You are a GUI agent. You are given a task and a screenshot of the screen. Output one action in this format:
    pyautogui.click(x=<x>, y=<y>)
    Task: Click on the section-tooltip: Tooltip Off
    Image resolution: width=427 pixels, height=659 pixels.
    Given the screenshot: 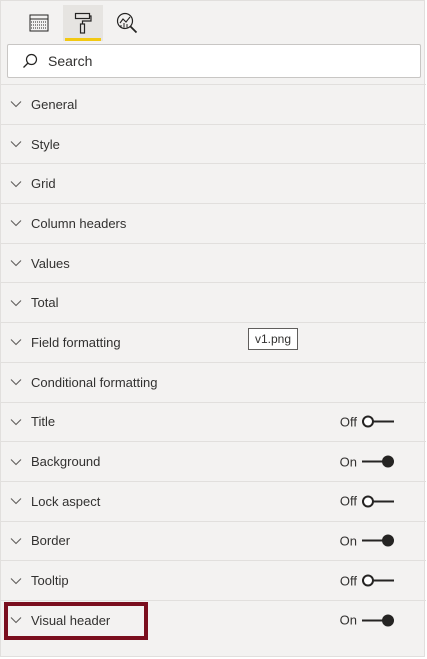 What is the action you would take?
    pyautogui.click(x=213, y=580)
    